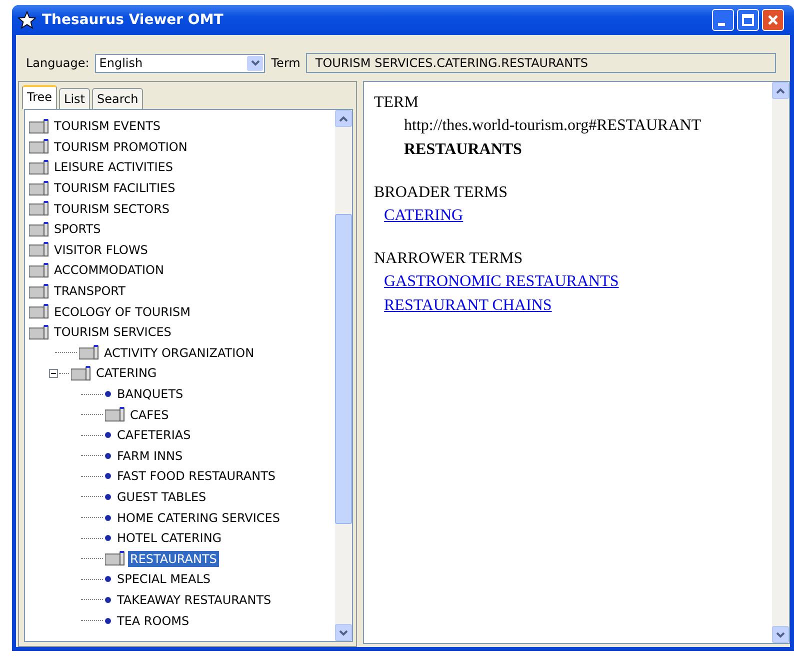  I want to click on tree-item: TEA ROOMS, so click(153, 620).